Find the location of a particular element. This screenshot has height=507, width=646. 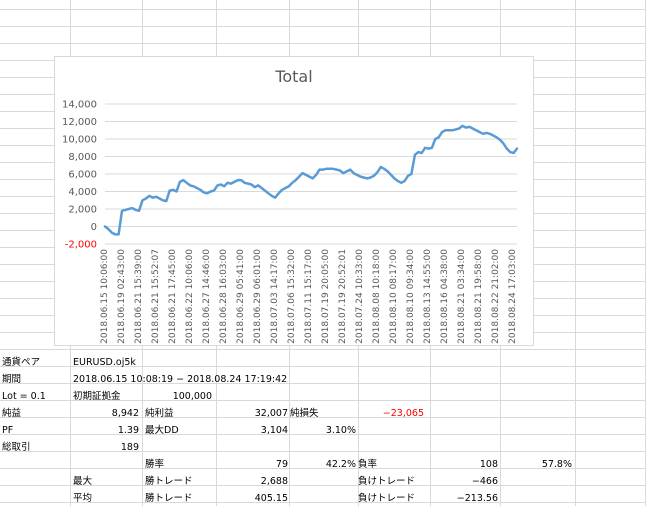

cell-pnl-value: 8,942 is located at coordinates (106, 413).